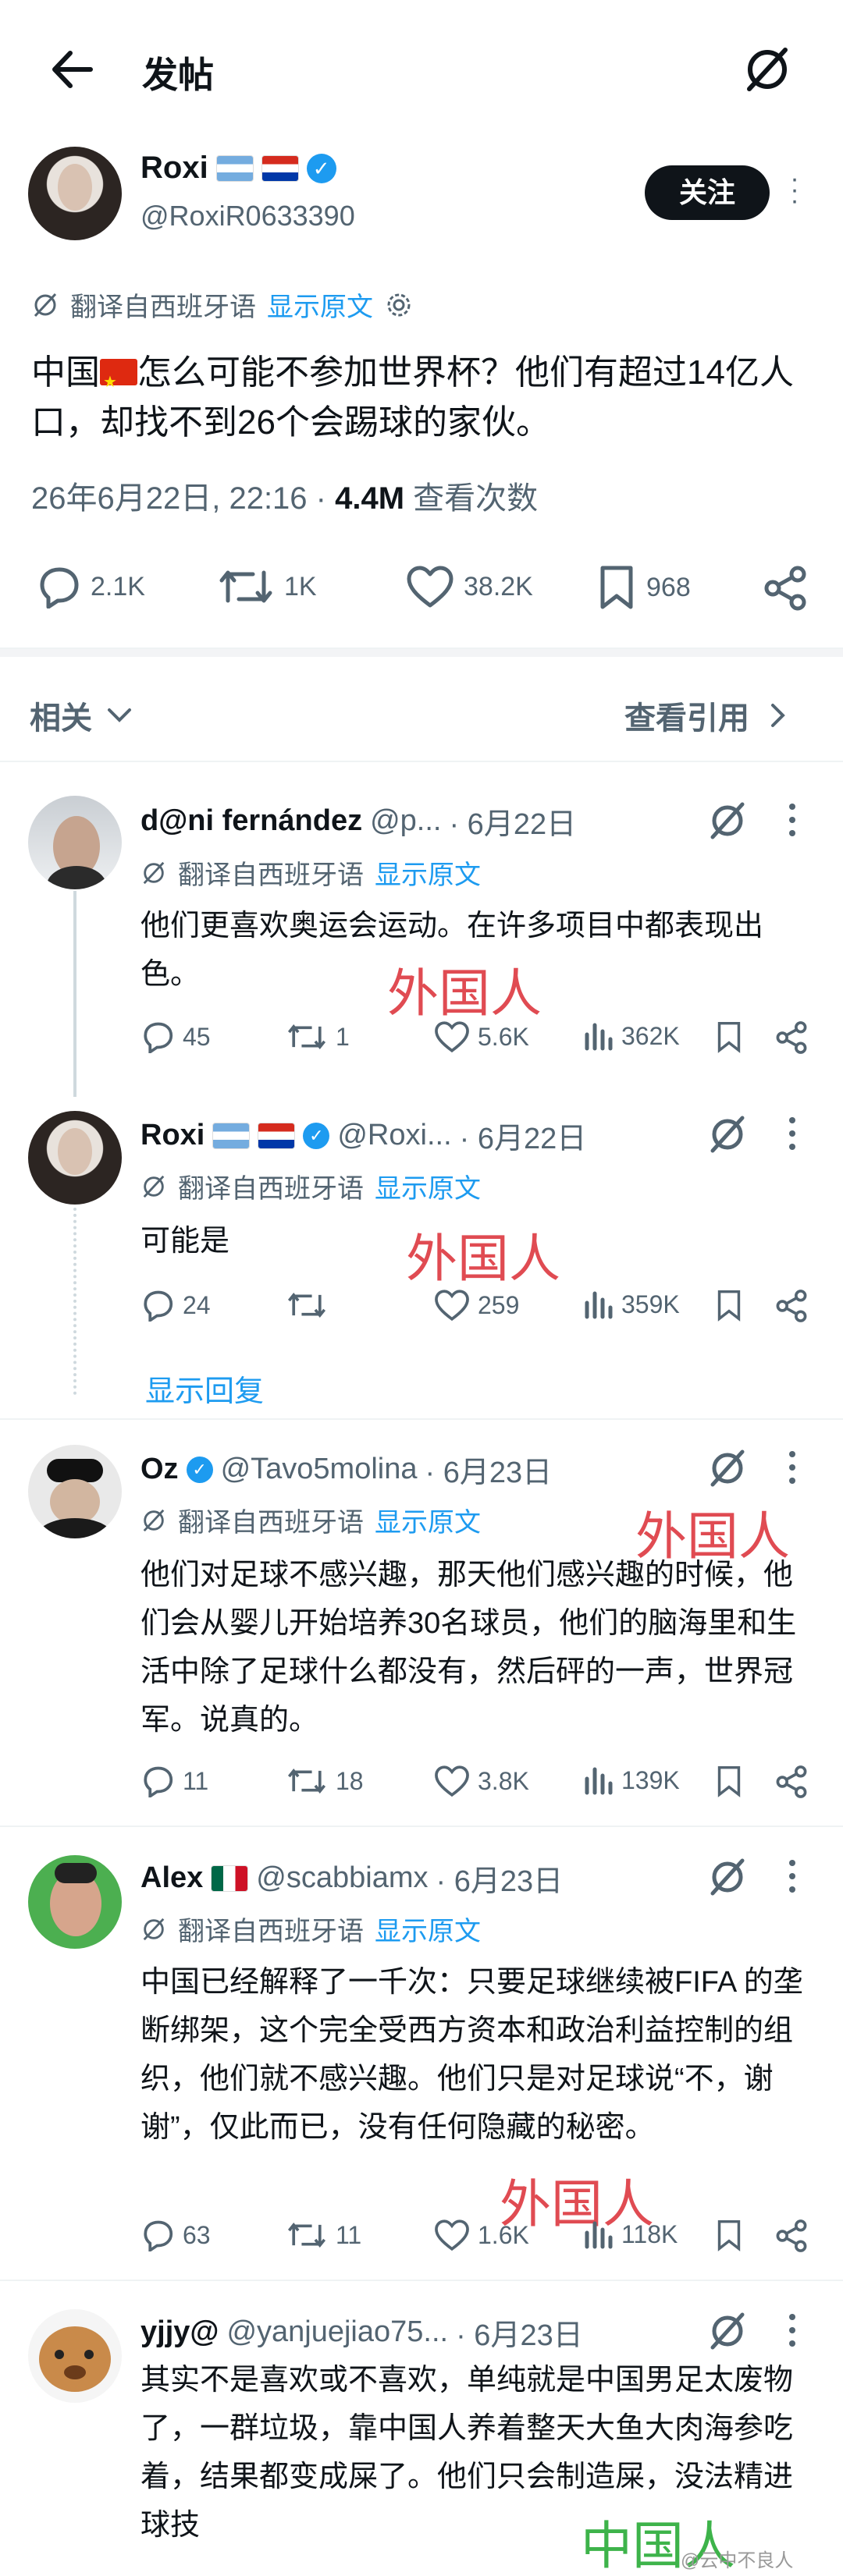 The height and width of the screenshot is (2576, 843). What do you see at coordinates (120, 715) in the screenshot?
I see `chevron-down-icon` at bounding box center [120, 715].